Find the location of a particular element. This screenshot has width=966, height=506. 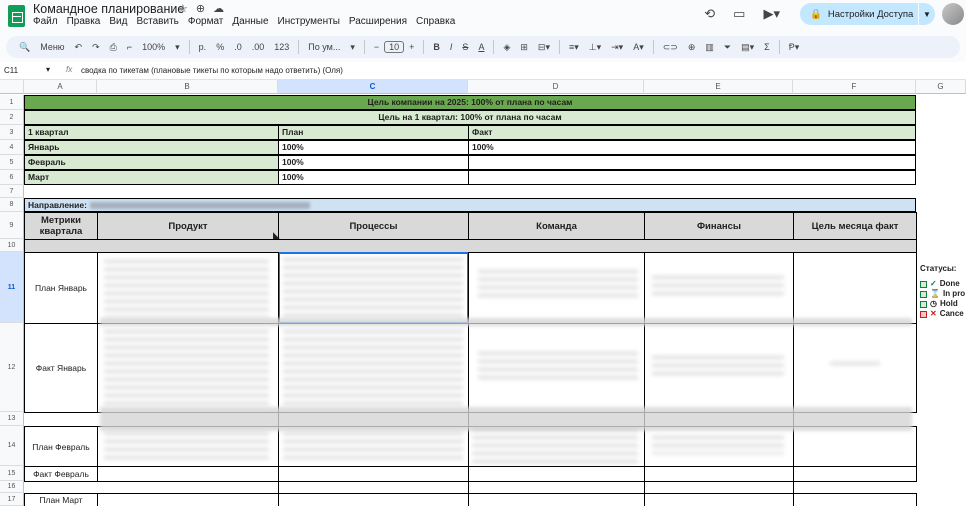

move-icon: ⊕ is located at coordinates (200, 9).